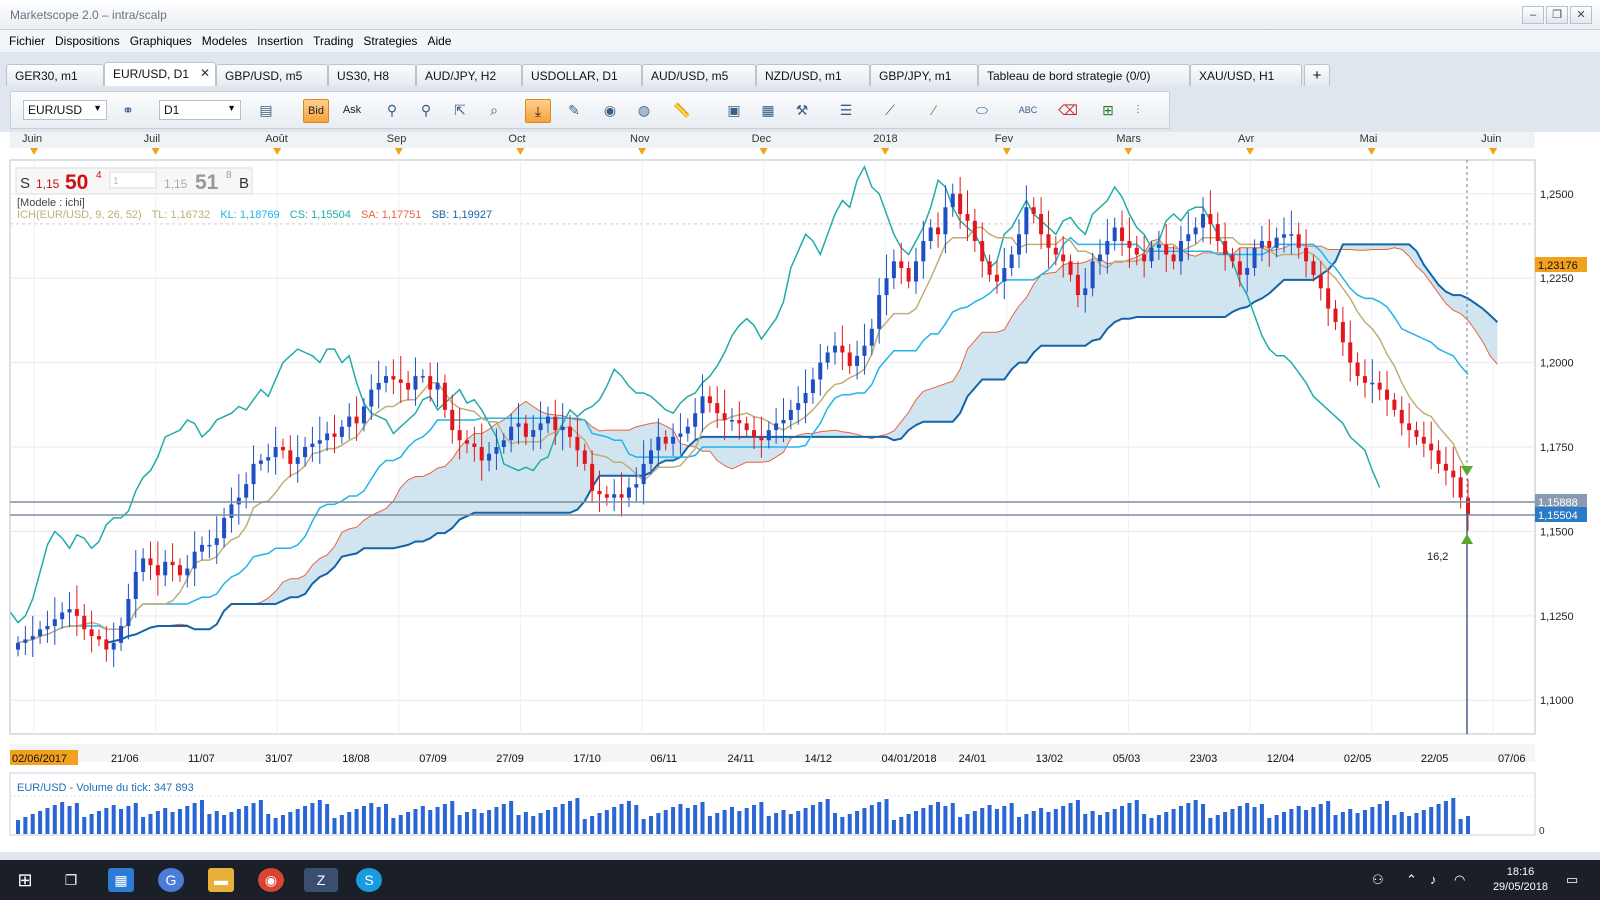 Image resolution: width=1600 pixels, height=900 pixels. Describe the element at coordinates (200, 110) in the screenshot. I see `timeframe-select: D1 ▼` at that location.